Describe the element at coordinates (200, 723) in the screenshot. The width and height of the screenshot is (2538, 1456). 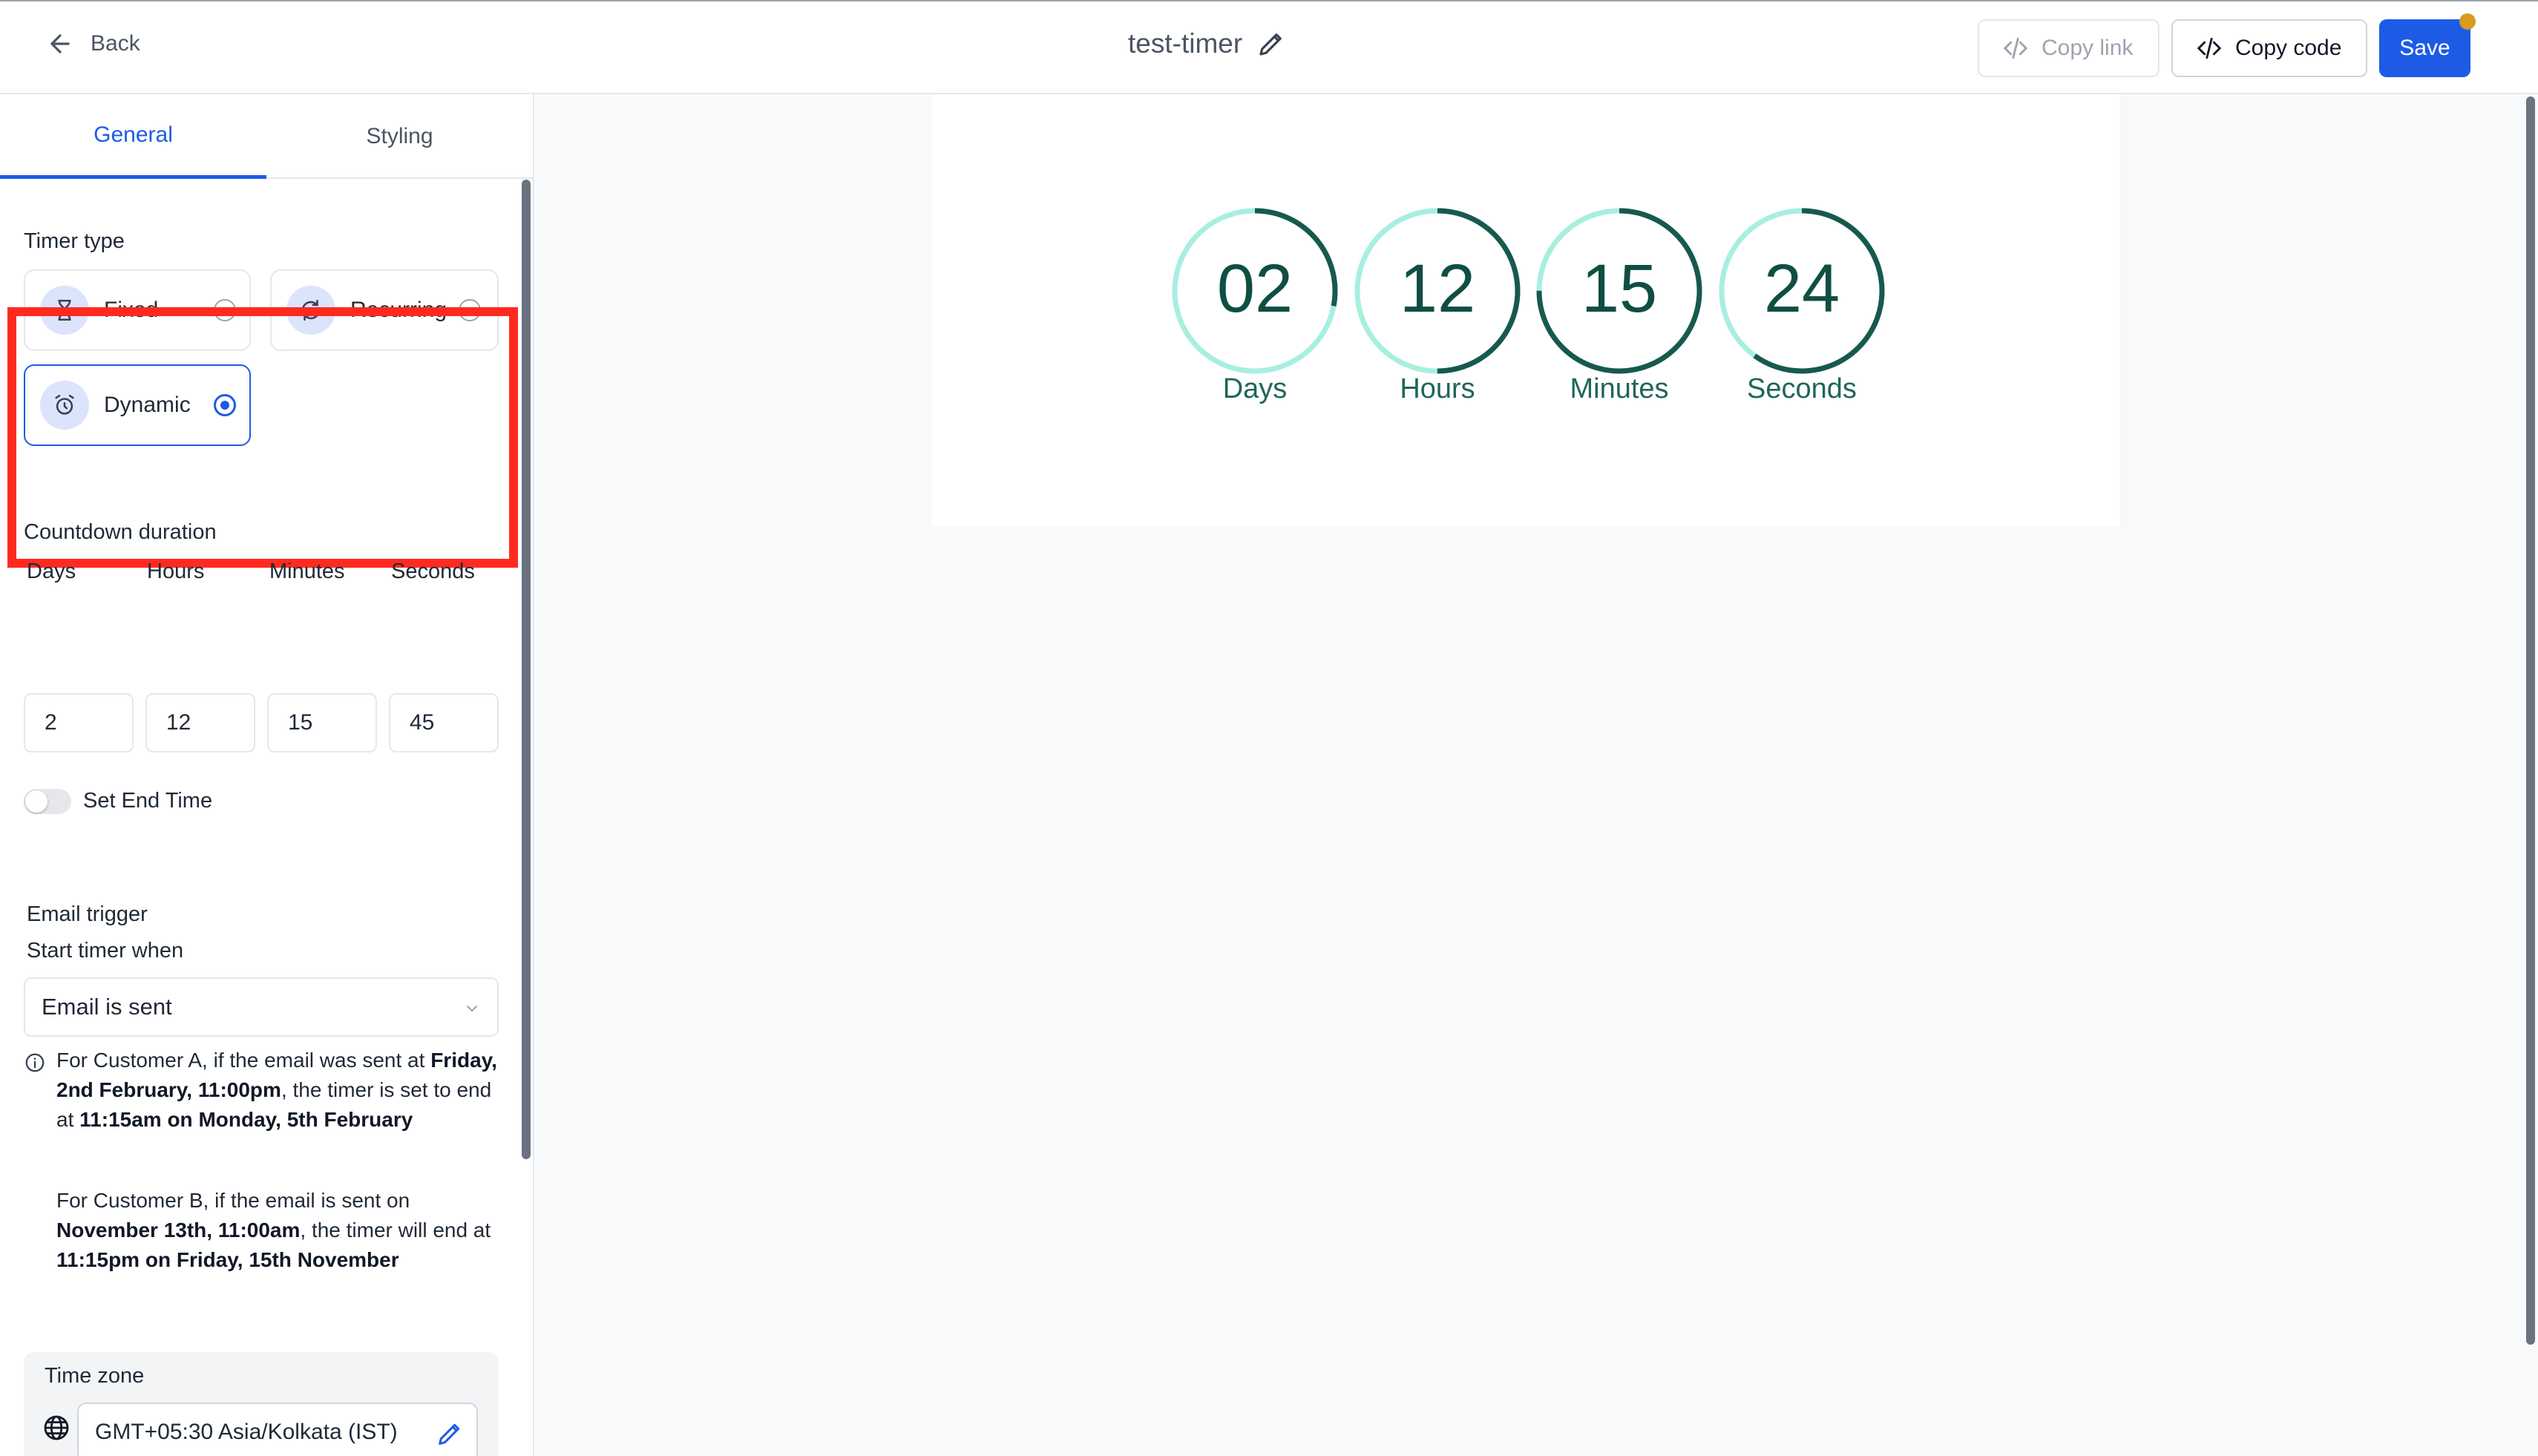
I see `hours-input: 12` at that location.